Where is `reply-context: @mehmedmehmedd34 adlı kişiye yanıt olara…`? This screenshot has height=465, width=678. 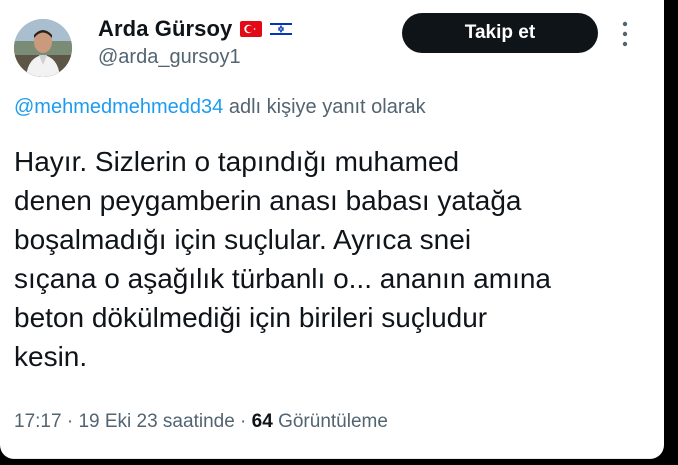 reply-context: @mehmedmehmedd34 adlı kişiye yanıt olara… is located at coordinates (220, 107).